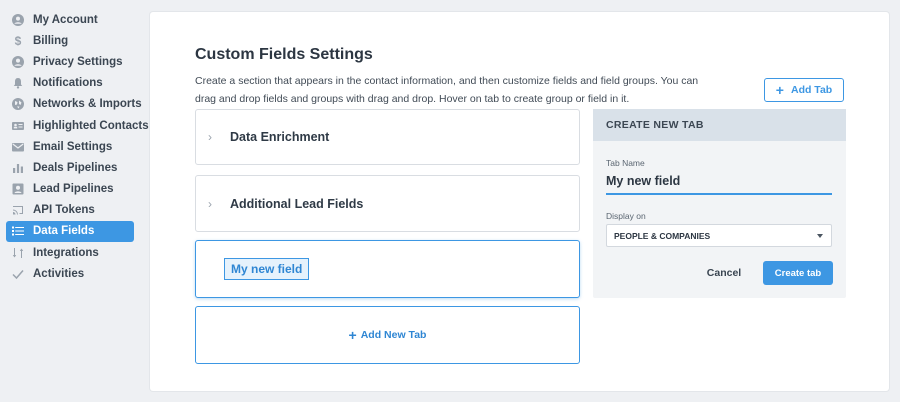  I want to click on sidebar-item-label: Highlighted Contacts, so click(91, 125).